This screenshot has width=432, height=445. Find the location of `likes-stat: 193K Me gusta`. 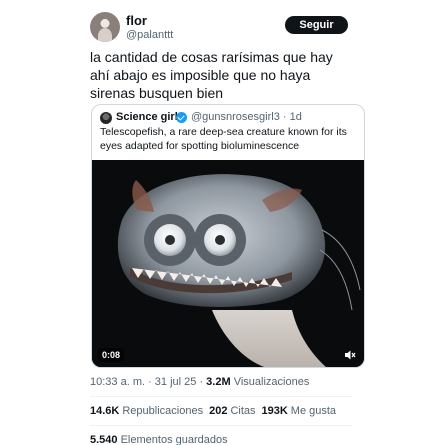

likes-stat: 193K Me gusta is located at coordinates (299, 411).